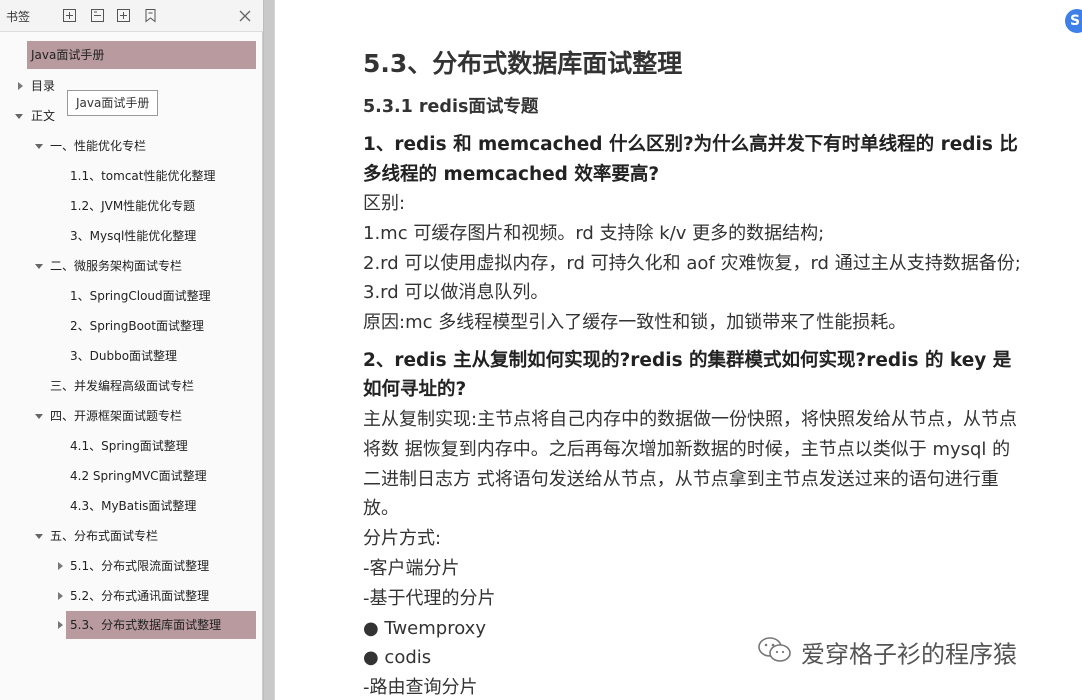 Image resolution: width=1082 pixels, height=700 pixels. I want to click on bookmark-label: 1.1、tomcat性能优化整理, so click(143, 176).